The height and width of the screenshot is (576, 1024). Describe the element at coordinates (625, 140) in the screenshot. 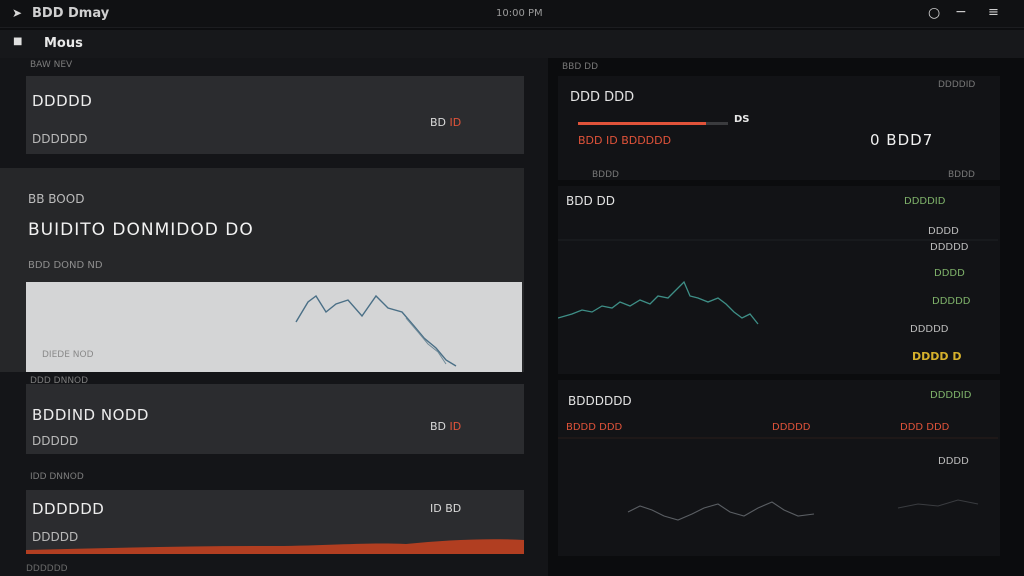

I see `price-change: BDD ID BDDDDD` at that location.